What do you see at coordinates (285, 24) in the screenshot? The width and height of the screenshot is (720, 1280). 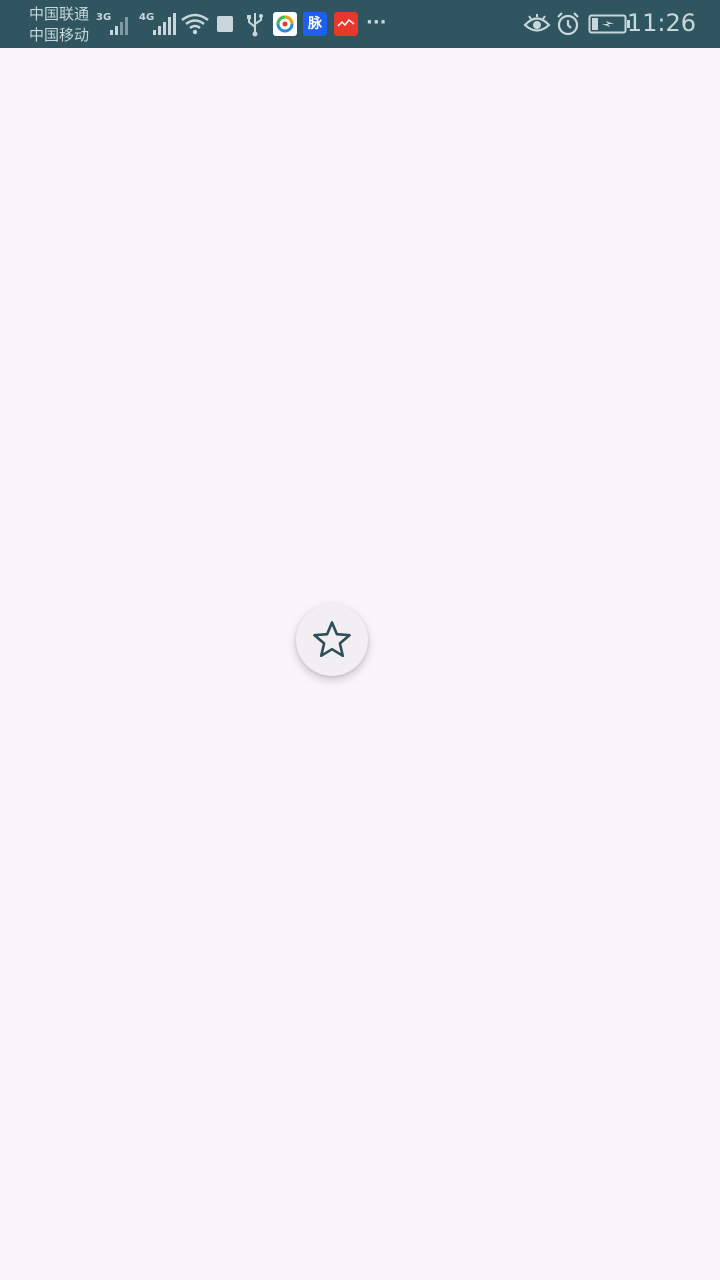 I see `tencent-app-icon` at bounding box center [285, 24].